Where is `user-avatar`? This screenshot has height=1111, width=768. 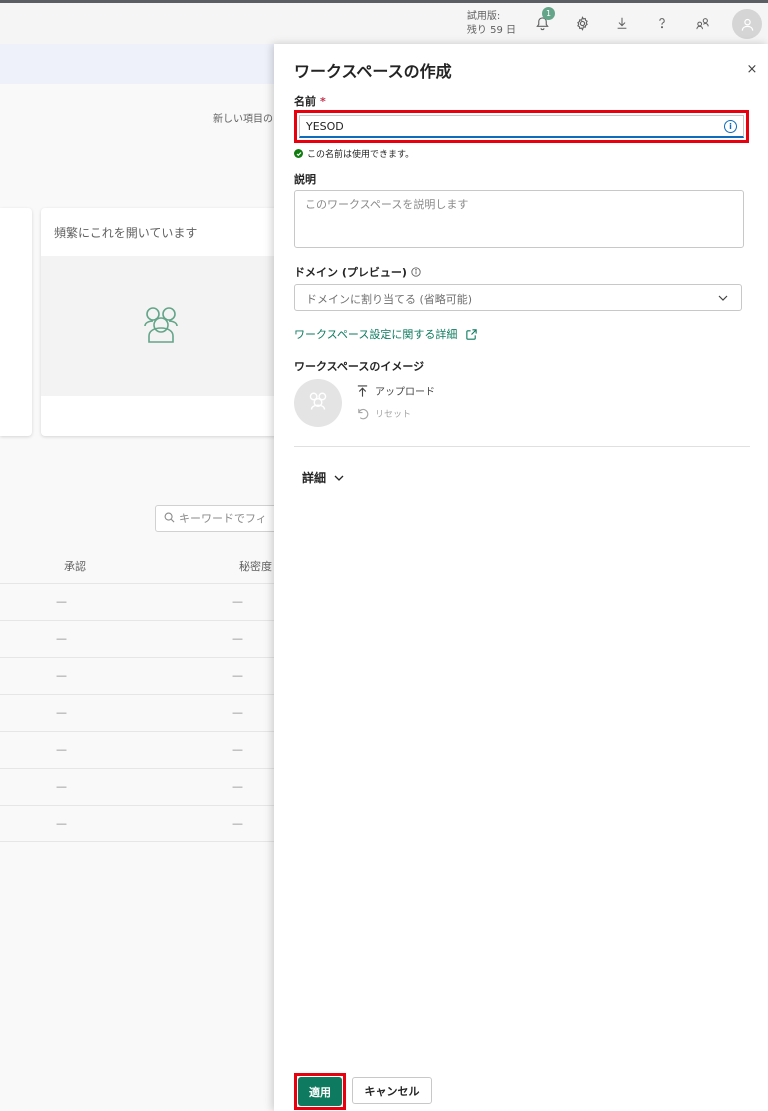 user-avatar is located at coordinates (747, 24).